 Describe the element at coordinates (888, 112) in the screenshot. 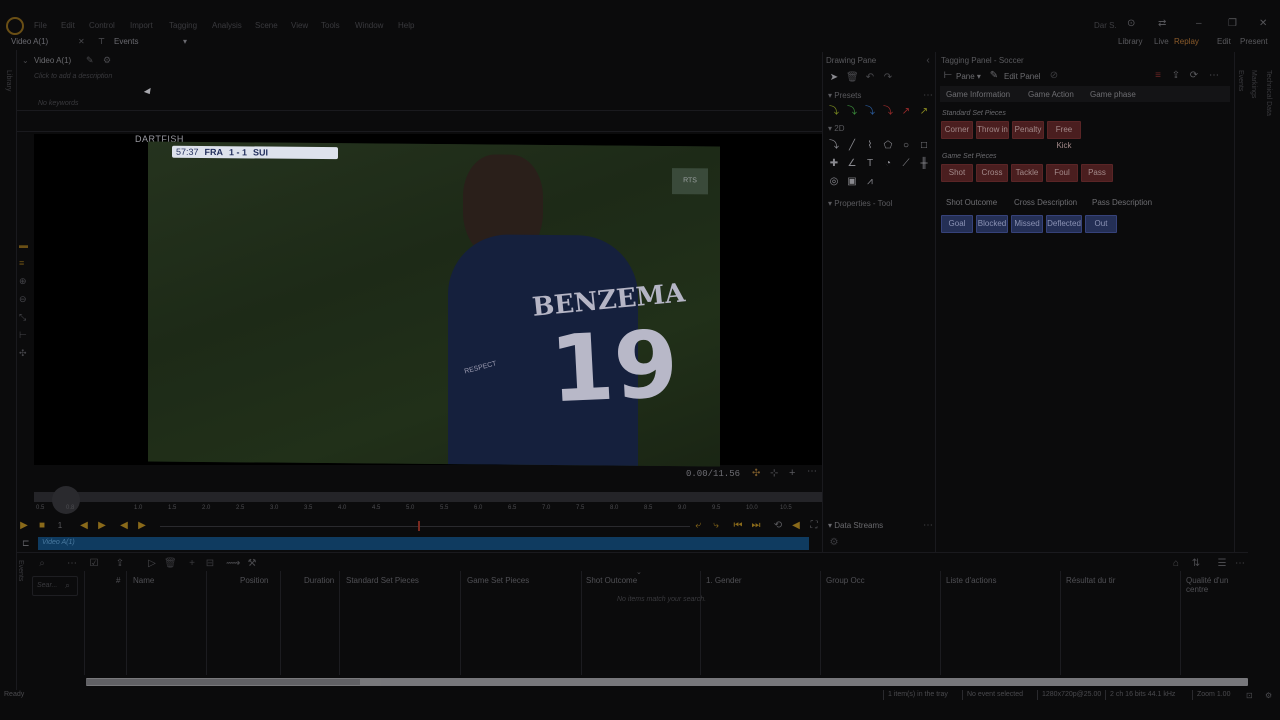

I see `preset-red-icon: ⤵` at that location.